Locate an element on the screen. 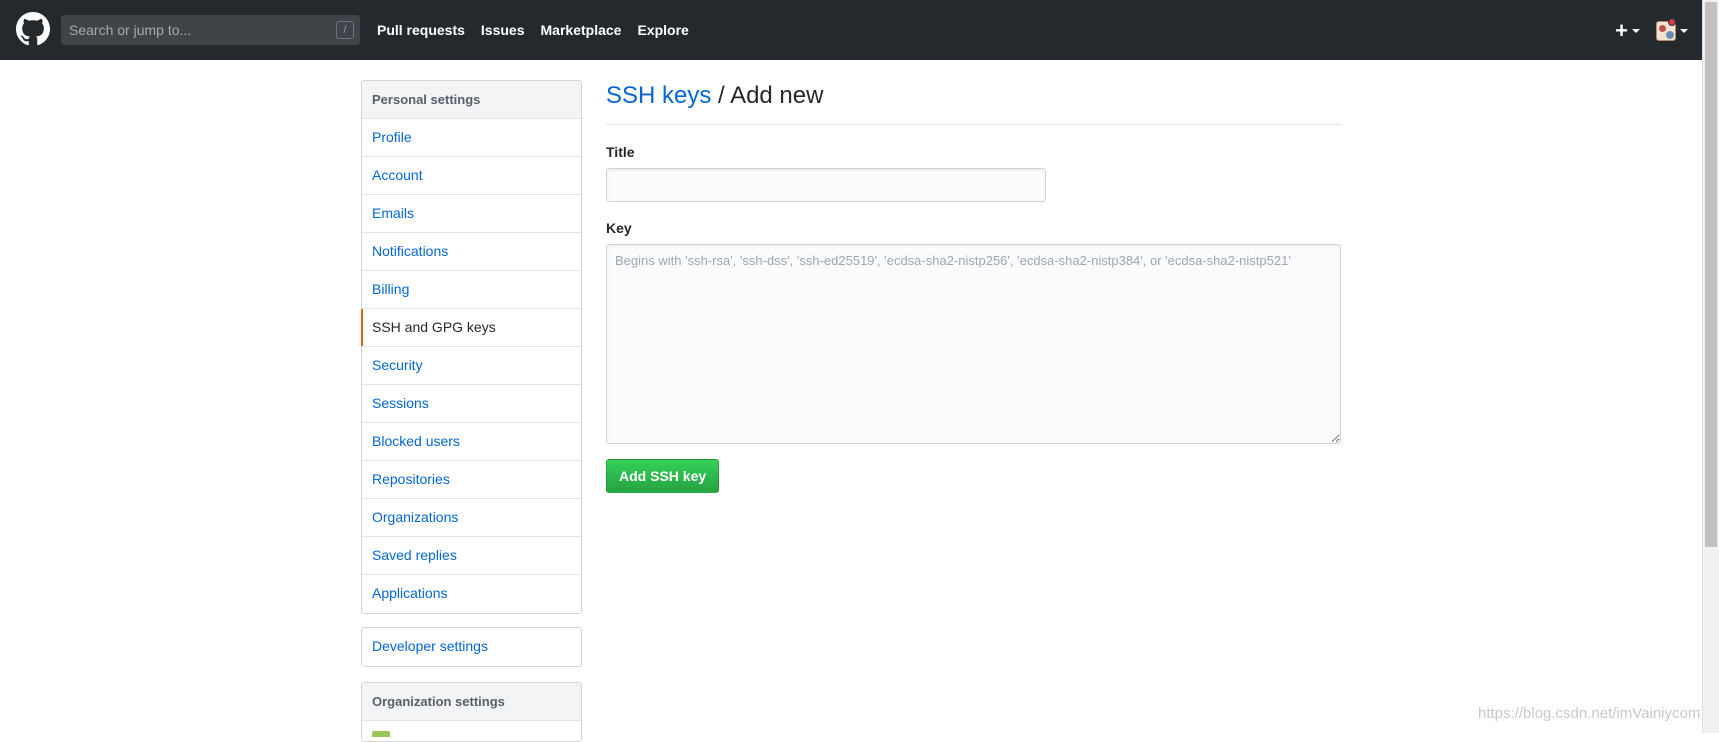 The image size is (1719, 742). notification-dot-icon is located at coordinates (1672, 22).